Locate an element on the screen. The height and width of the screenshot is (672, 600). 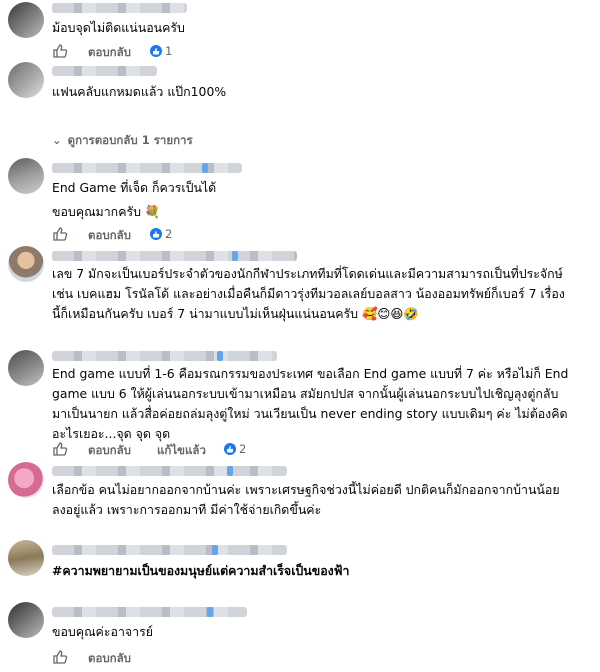
view-replies-link: ⌄ ดูการตอบกลับ 1 รายการ is located at coordinates (122, 141).